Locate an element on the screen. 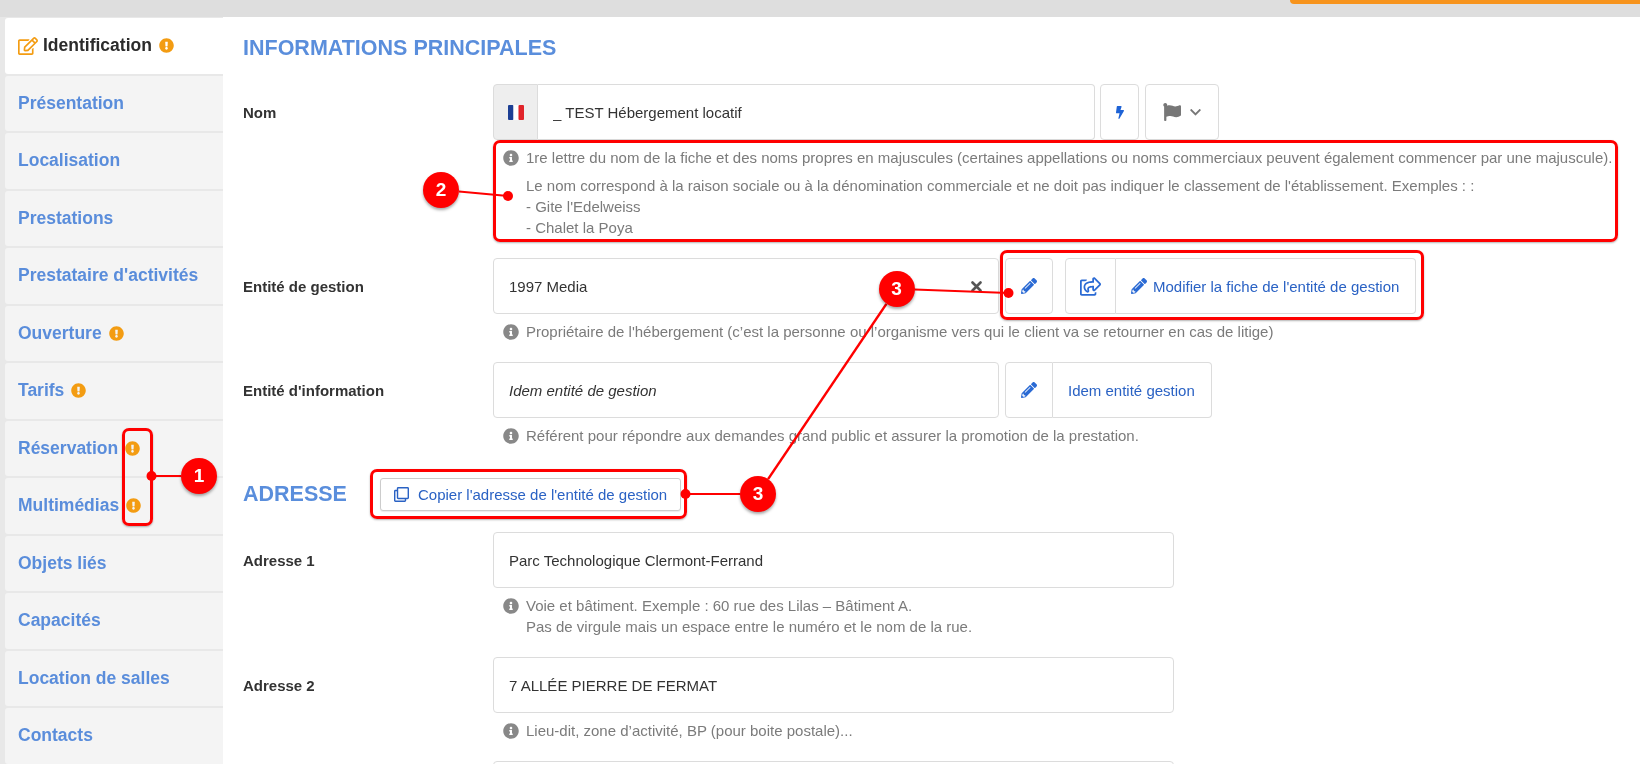 The image size is (1640, 764). sidebar-tab: Capacités is located at coordinates (114, 621).